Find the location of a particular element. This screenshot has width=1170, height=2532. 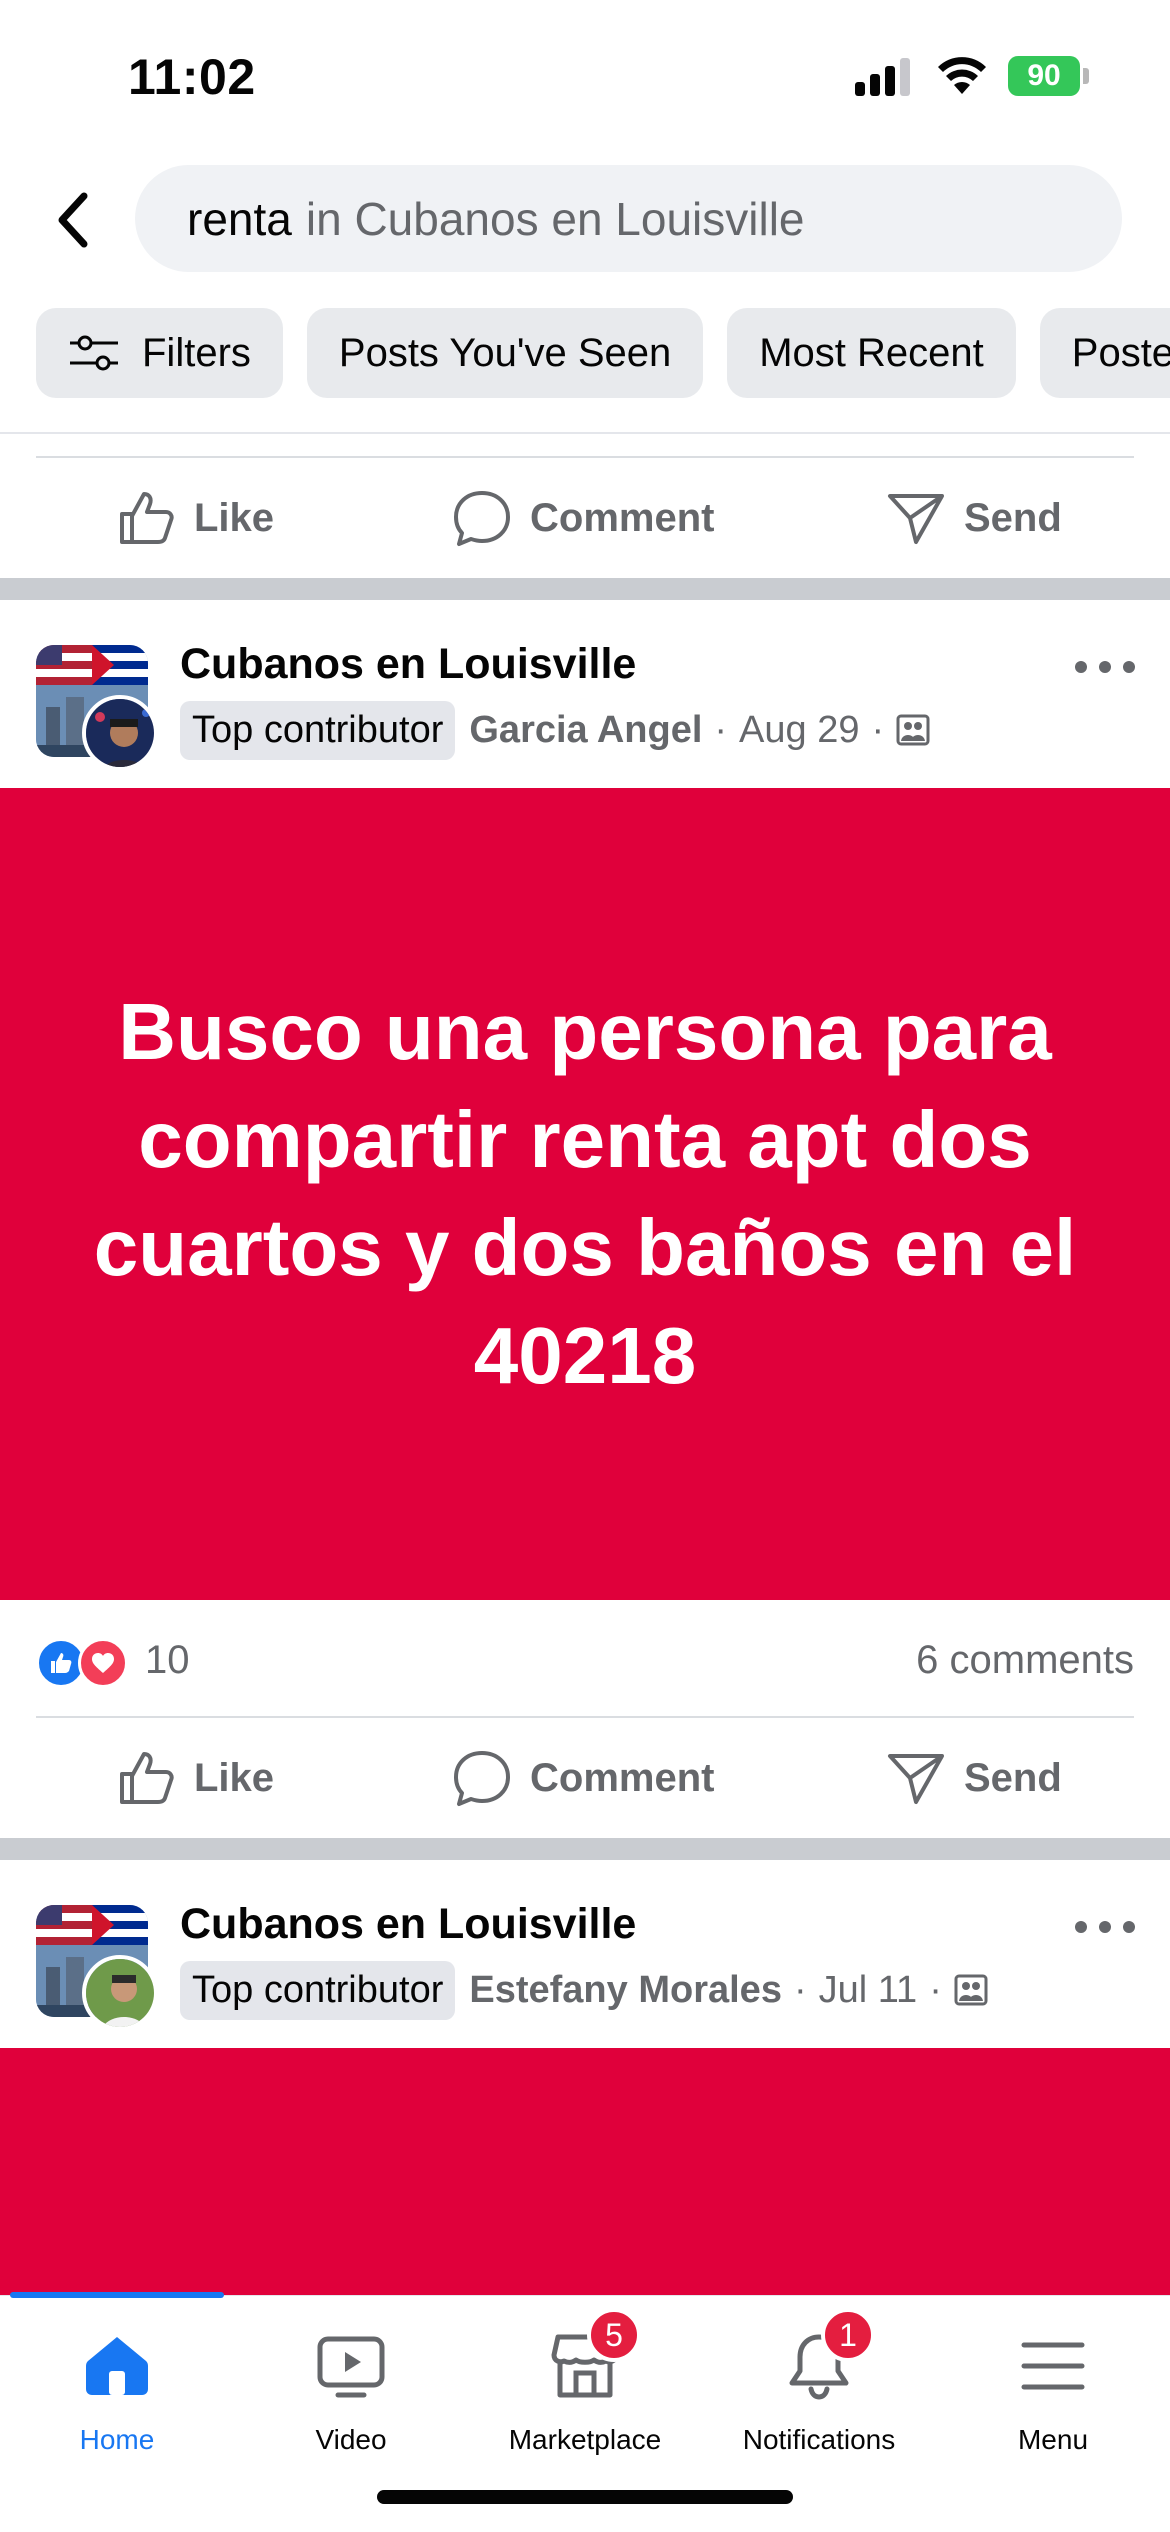

most-recent-chip: Most Recent is located at coordinates (871, 353).